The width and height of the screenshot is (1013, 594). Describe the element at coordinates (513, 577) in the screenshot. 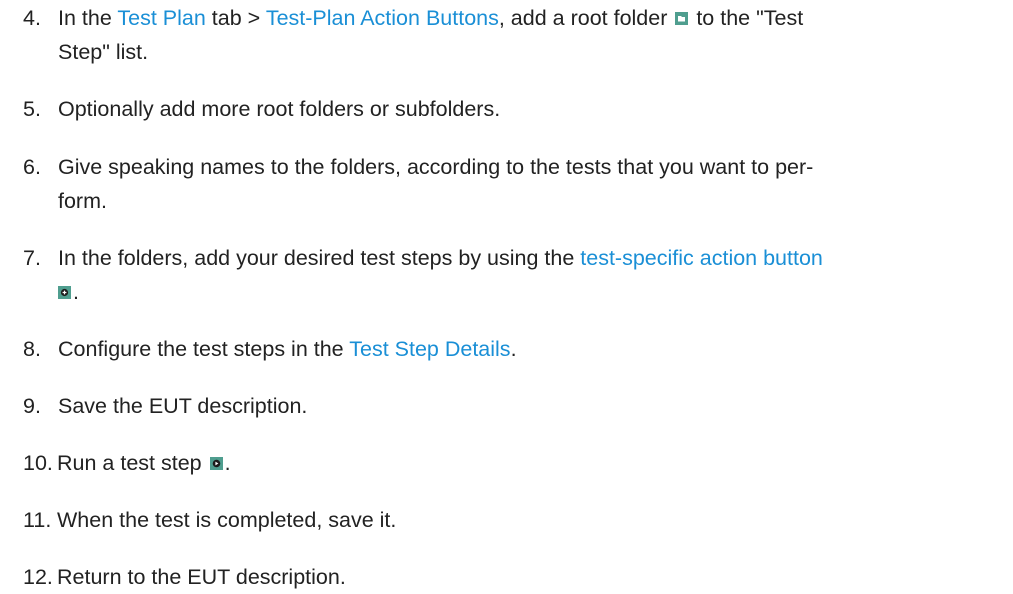

I see `step-12: 12. Return to the EUT description.` at that location.